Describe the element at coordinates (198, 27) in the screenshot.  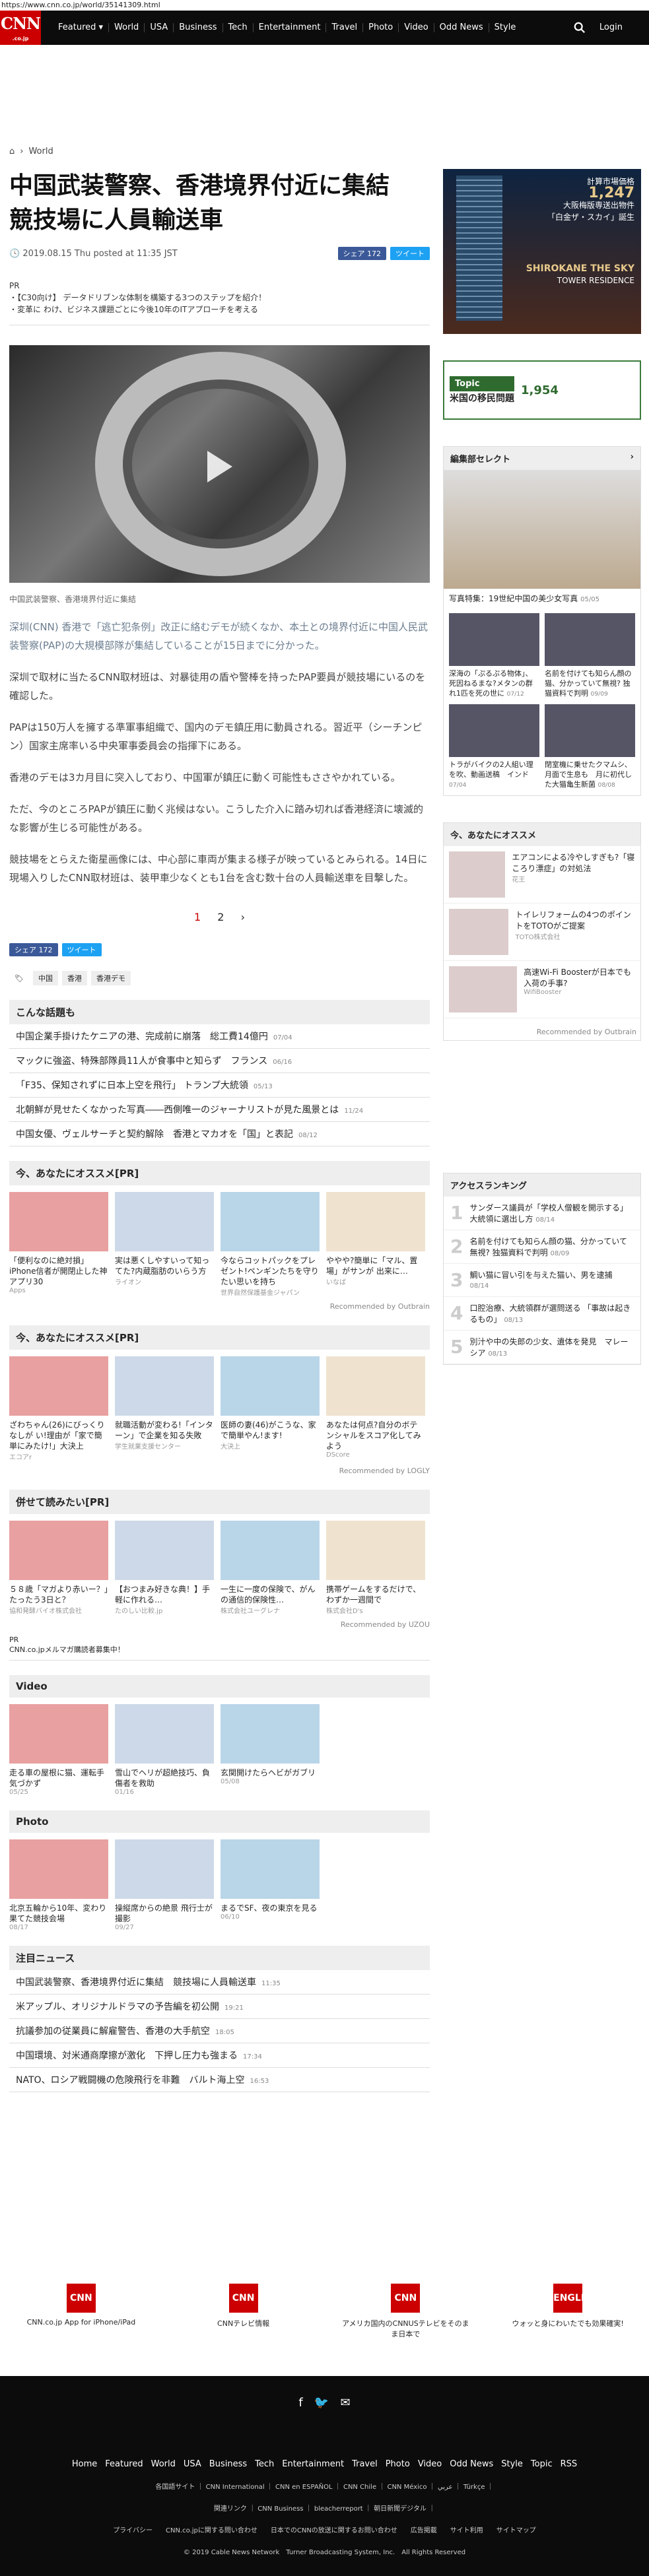
I see `nav-item: Business` at that location.